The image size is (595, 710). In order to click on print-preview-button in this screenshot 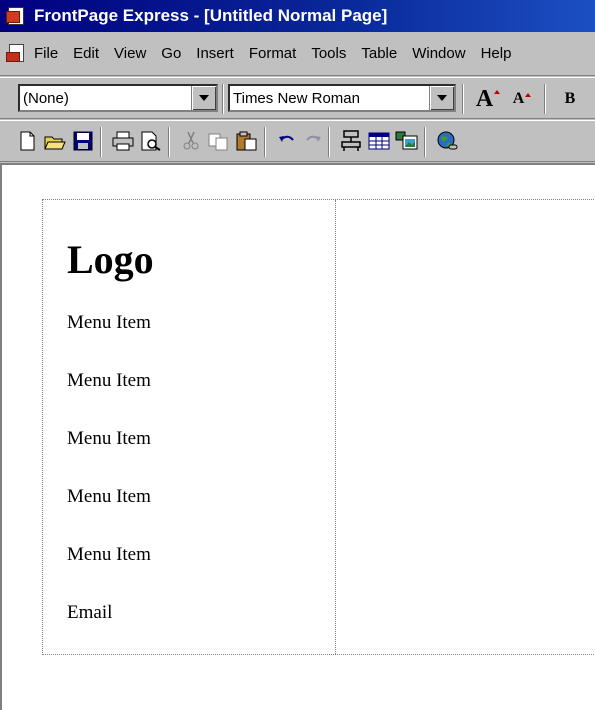, I will do `click(151, 141)`.